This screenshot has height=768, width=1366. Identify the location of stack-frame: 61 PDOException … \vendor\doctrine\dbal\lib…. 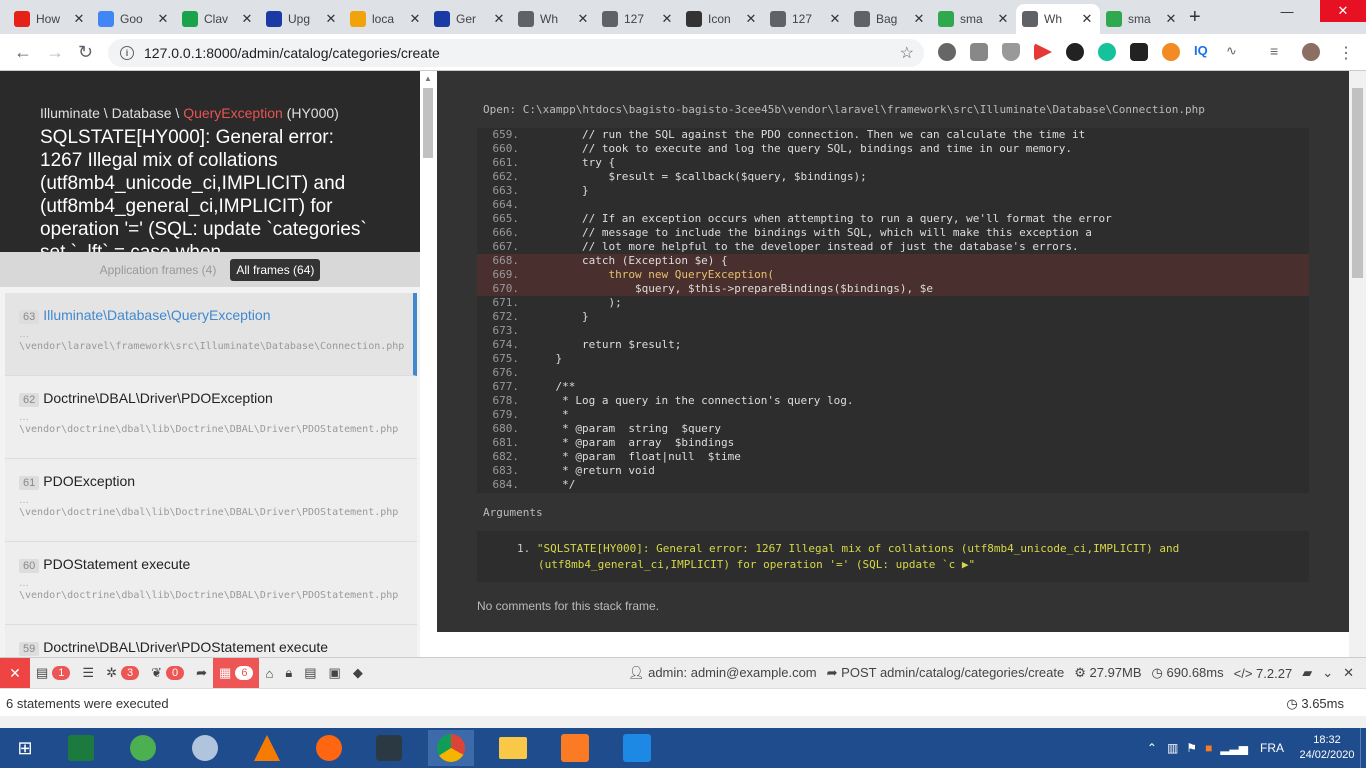
(211, 500).